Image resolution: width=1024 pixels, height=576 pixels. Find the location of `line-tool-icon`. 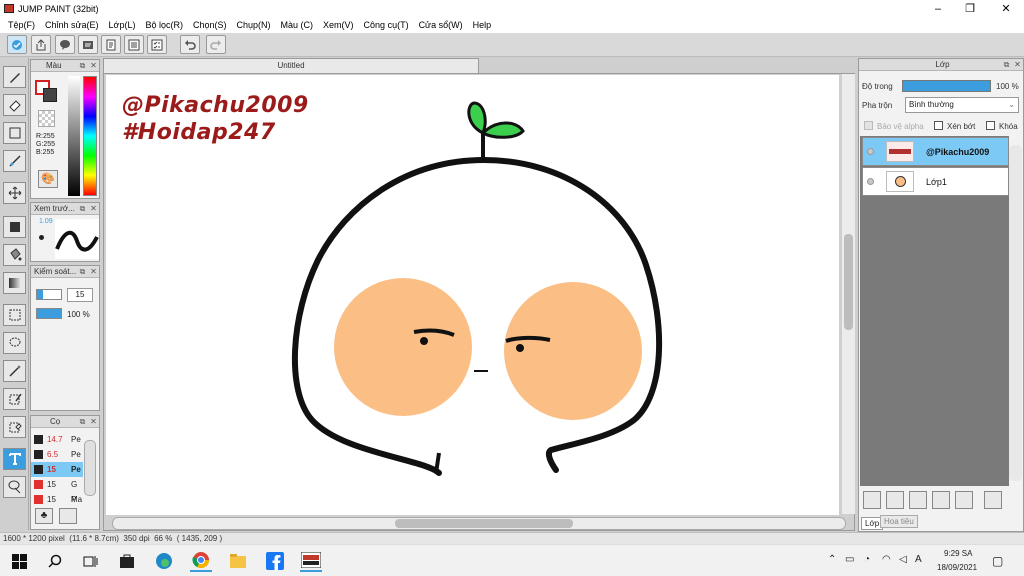

line-tool-icon is located at coordinates (14, 161).